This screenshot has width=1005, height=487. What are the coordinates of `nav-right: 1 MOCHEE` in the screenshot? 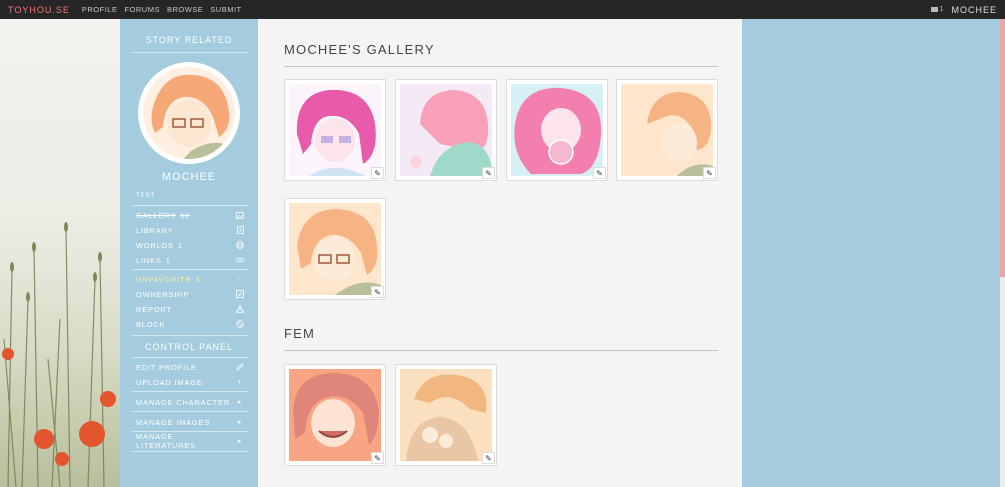 It's located at (963, 10).